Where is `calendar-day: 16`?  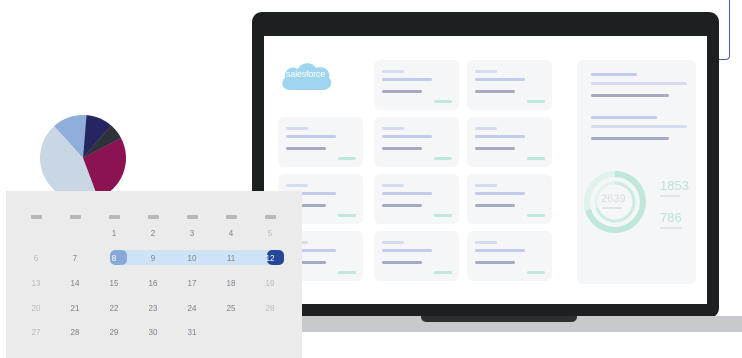 calendar-day: 16 is located at coordinates (153, 283).